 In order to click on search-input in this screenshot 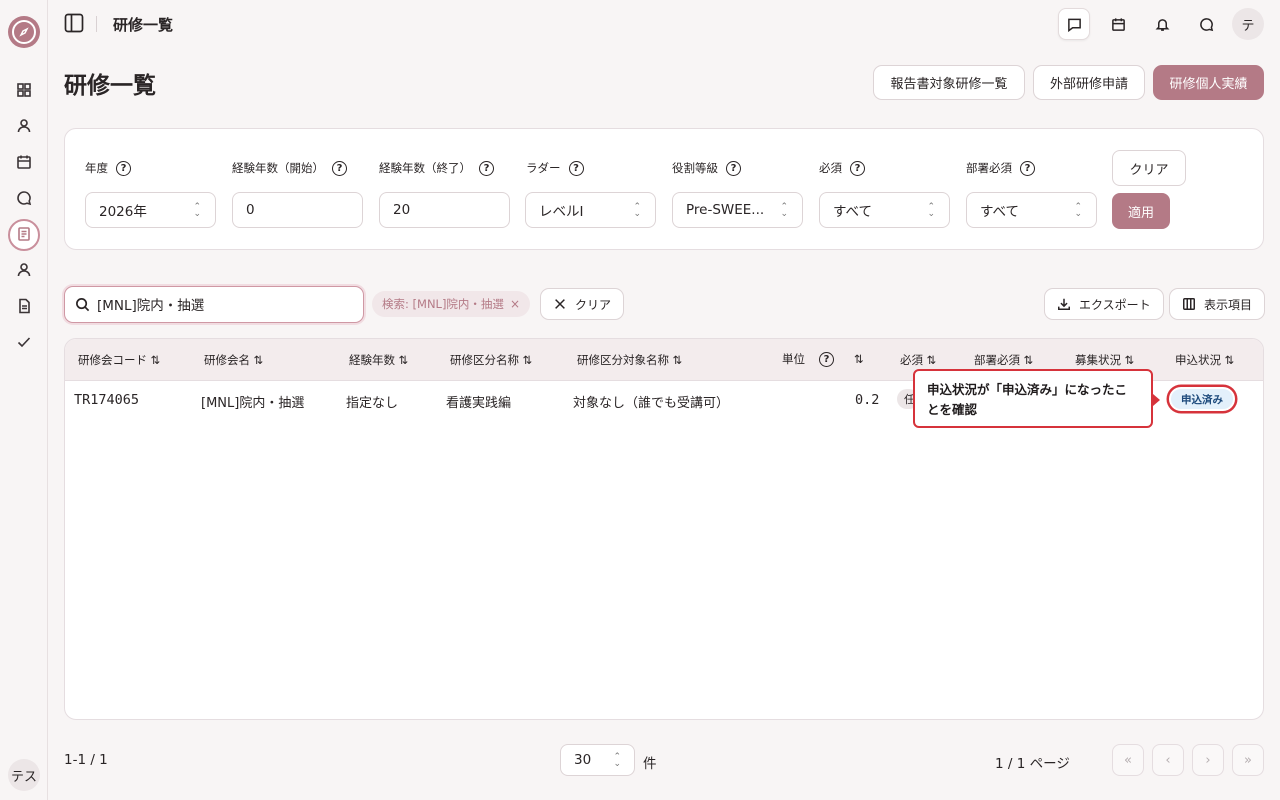, I will do `click(222, 304)`.